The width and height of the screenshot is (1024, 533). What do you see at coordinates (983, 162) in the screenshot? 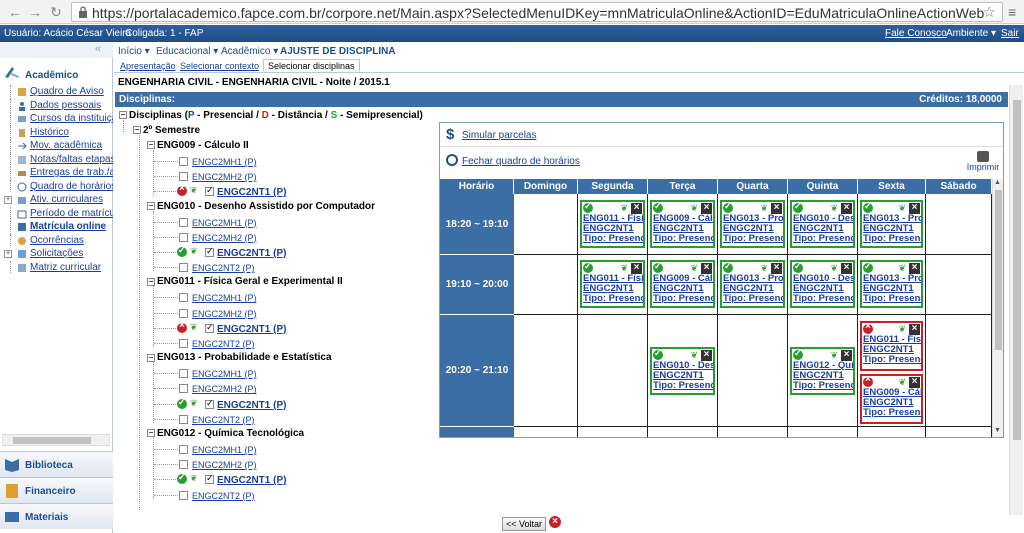
I see `print-button: Imprimir` at bounding box center [983, 162].